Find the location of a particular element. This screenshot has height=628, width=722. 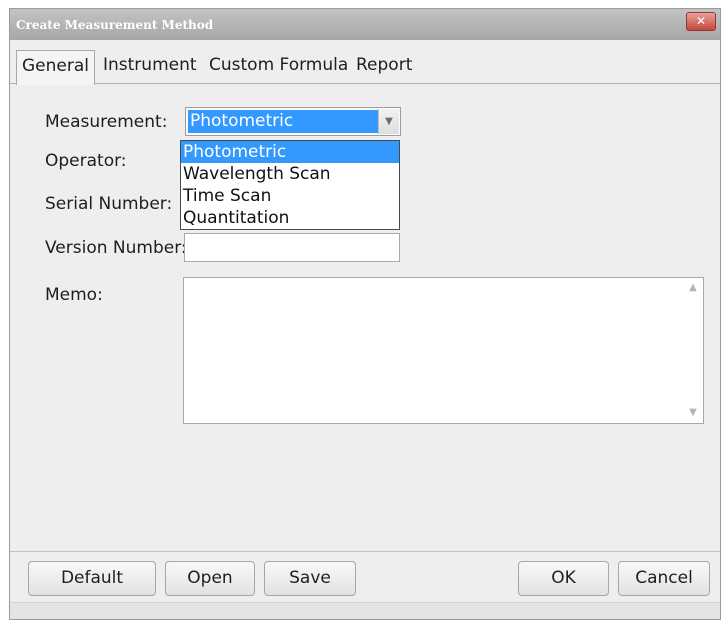

close-icon: ✕ is located at coordinates (701, 21).